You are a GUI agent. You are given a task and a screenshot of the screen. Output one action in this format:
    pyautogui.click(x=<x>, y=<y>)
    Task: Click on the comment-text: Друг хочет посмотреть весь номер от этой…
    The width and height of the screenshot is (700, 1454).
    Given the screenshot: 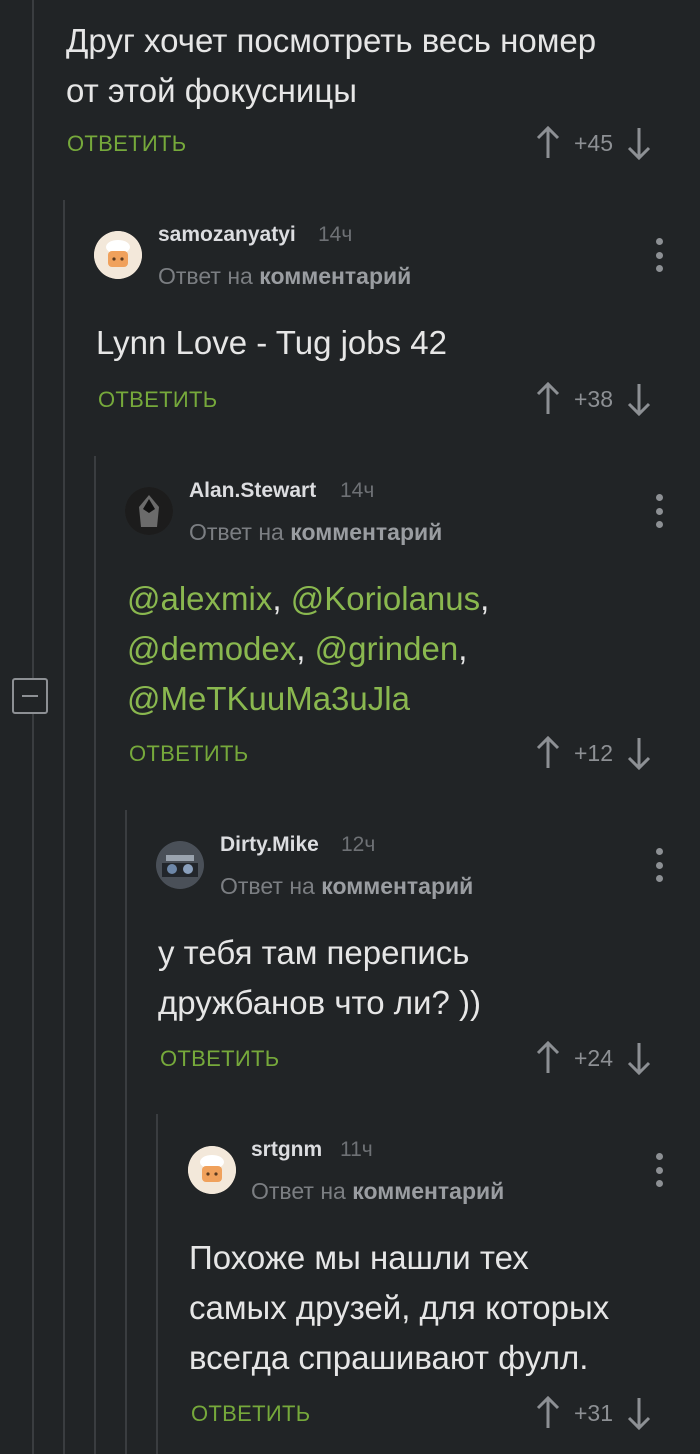 What is the action you would take?
    pyautogui.click(x=331, y=65)
    